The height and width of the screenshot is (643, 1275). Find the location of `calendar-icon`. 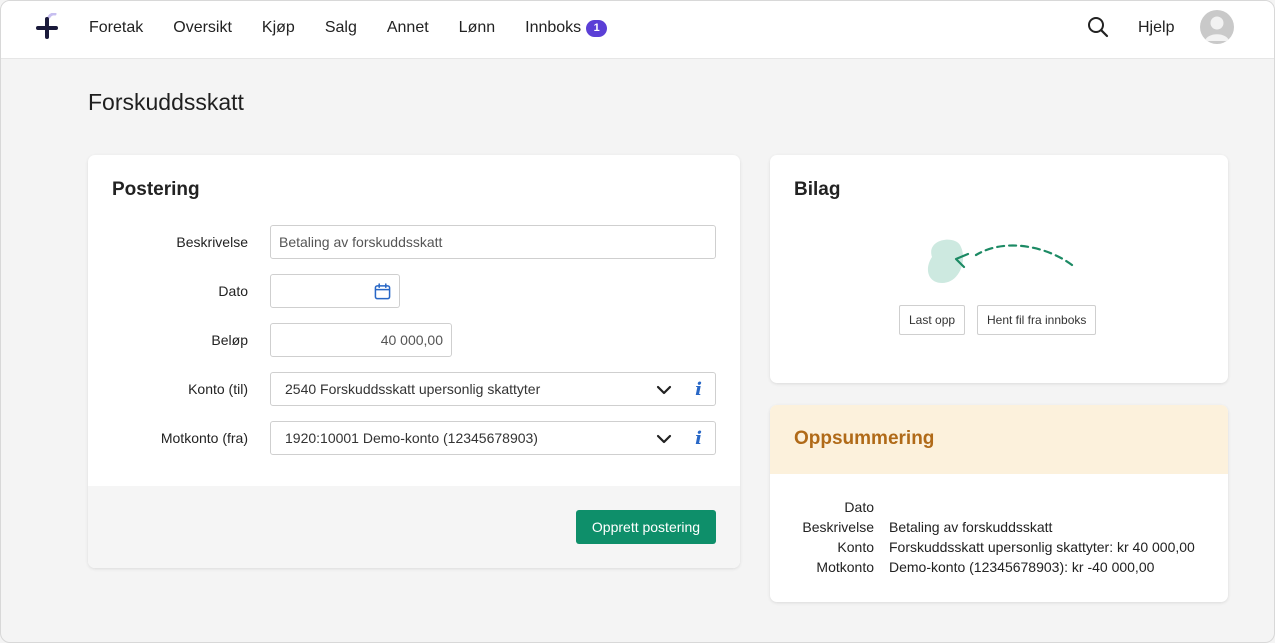

calendar-icon is located at coordinates (382, 290).